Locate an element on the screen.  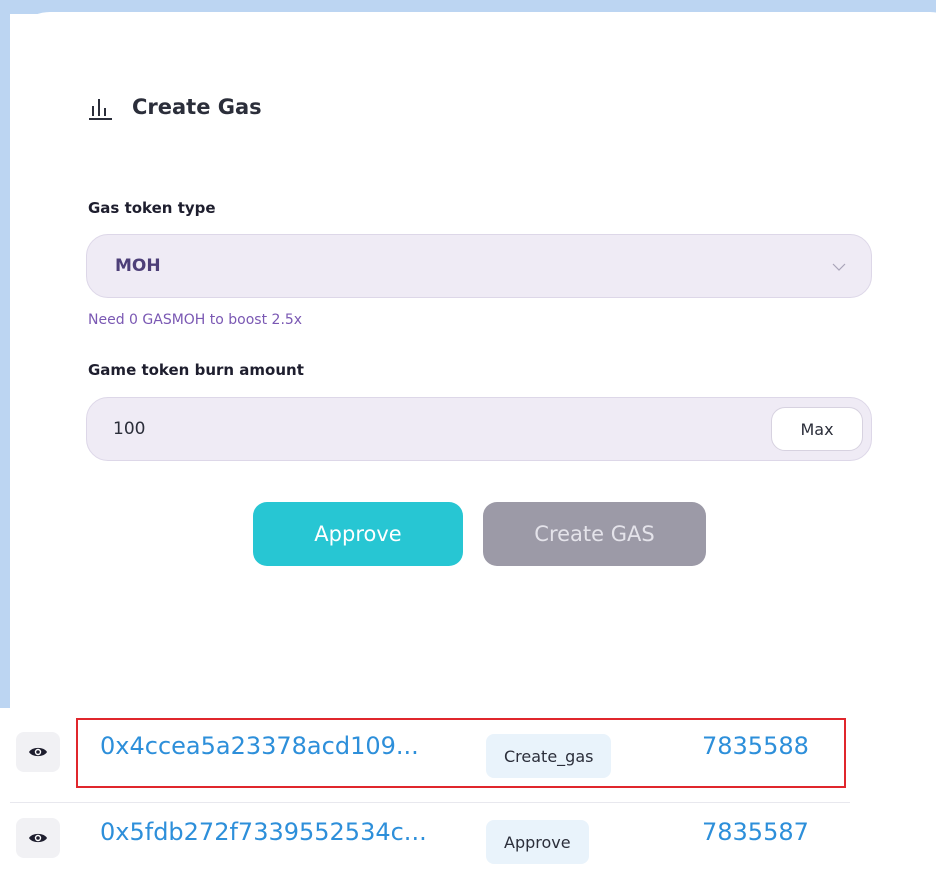
burn-amount-input is located at coordinates (413, 429).